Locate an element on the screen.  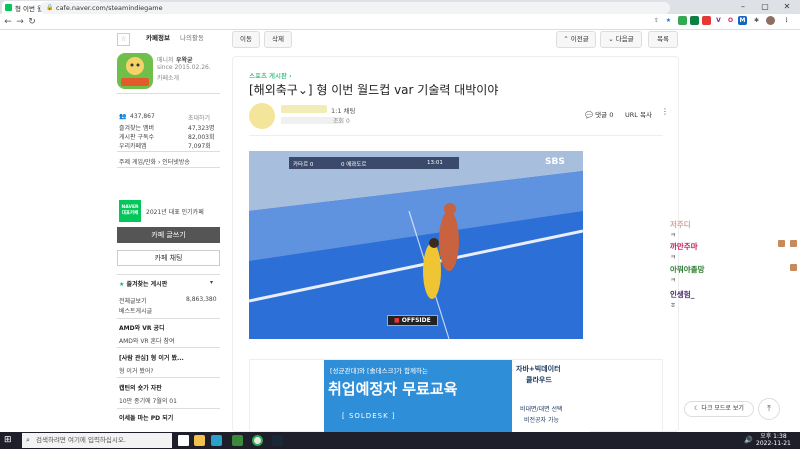
score-right: 0 에콰도르 is located at coordinates (354, 165).